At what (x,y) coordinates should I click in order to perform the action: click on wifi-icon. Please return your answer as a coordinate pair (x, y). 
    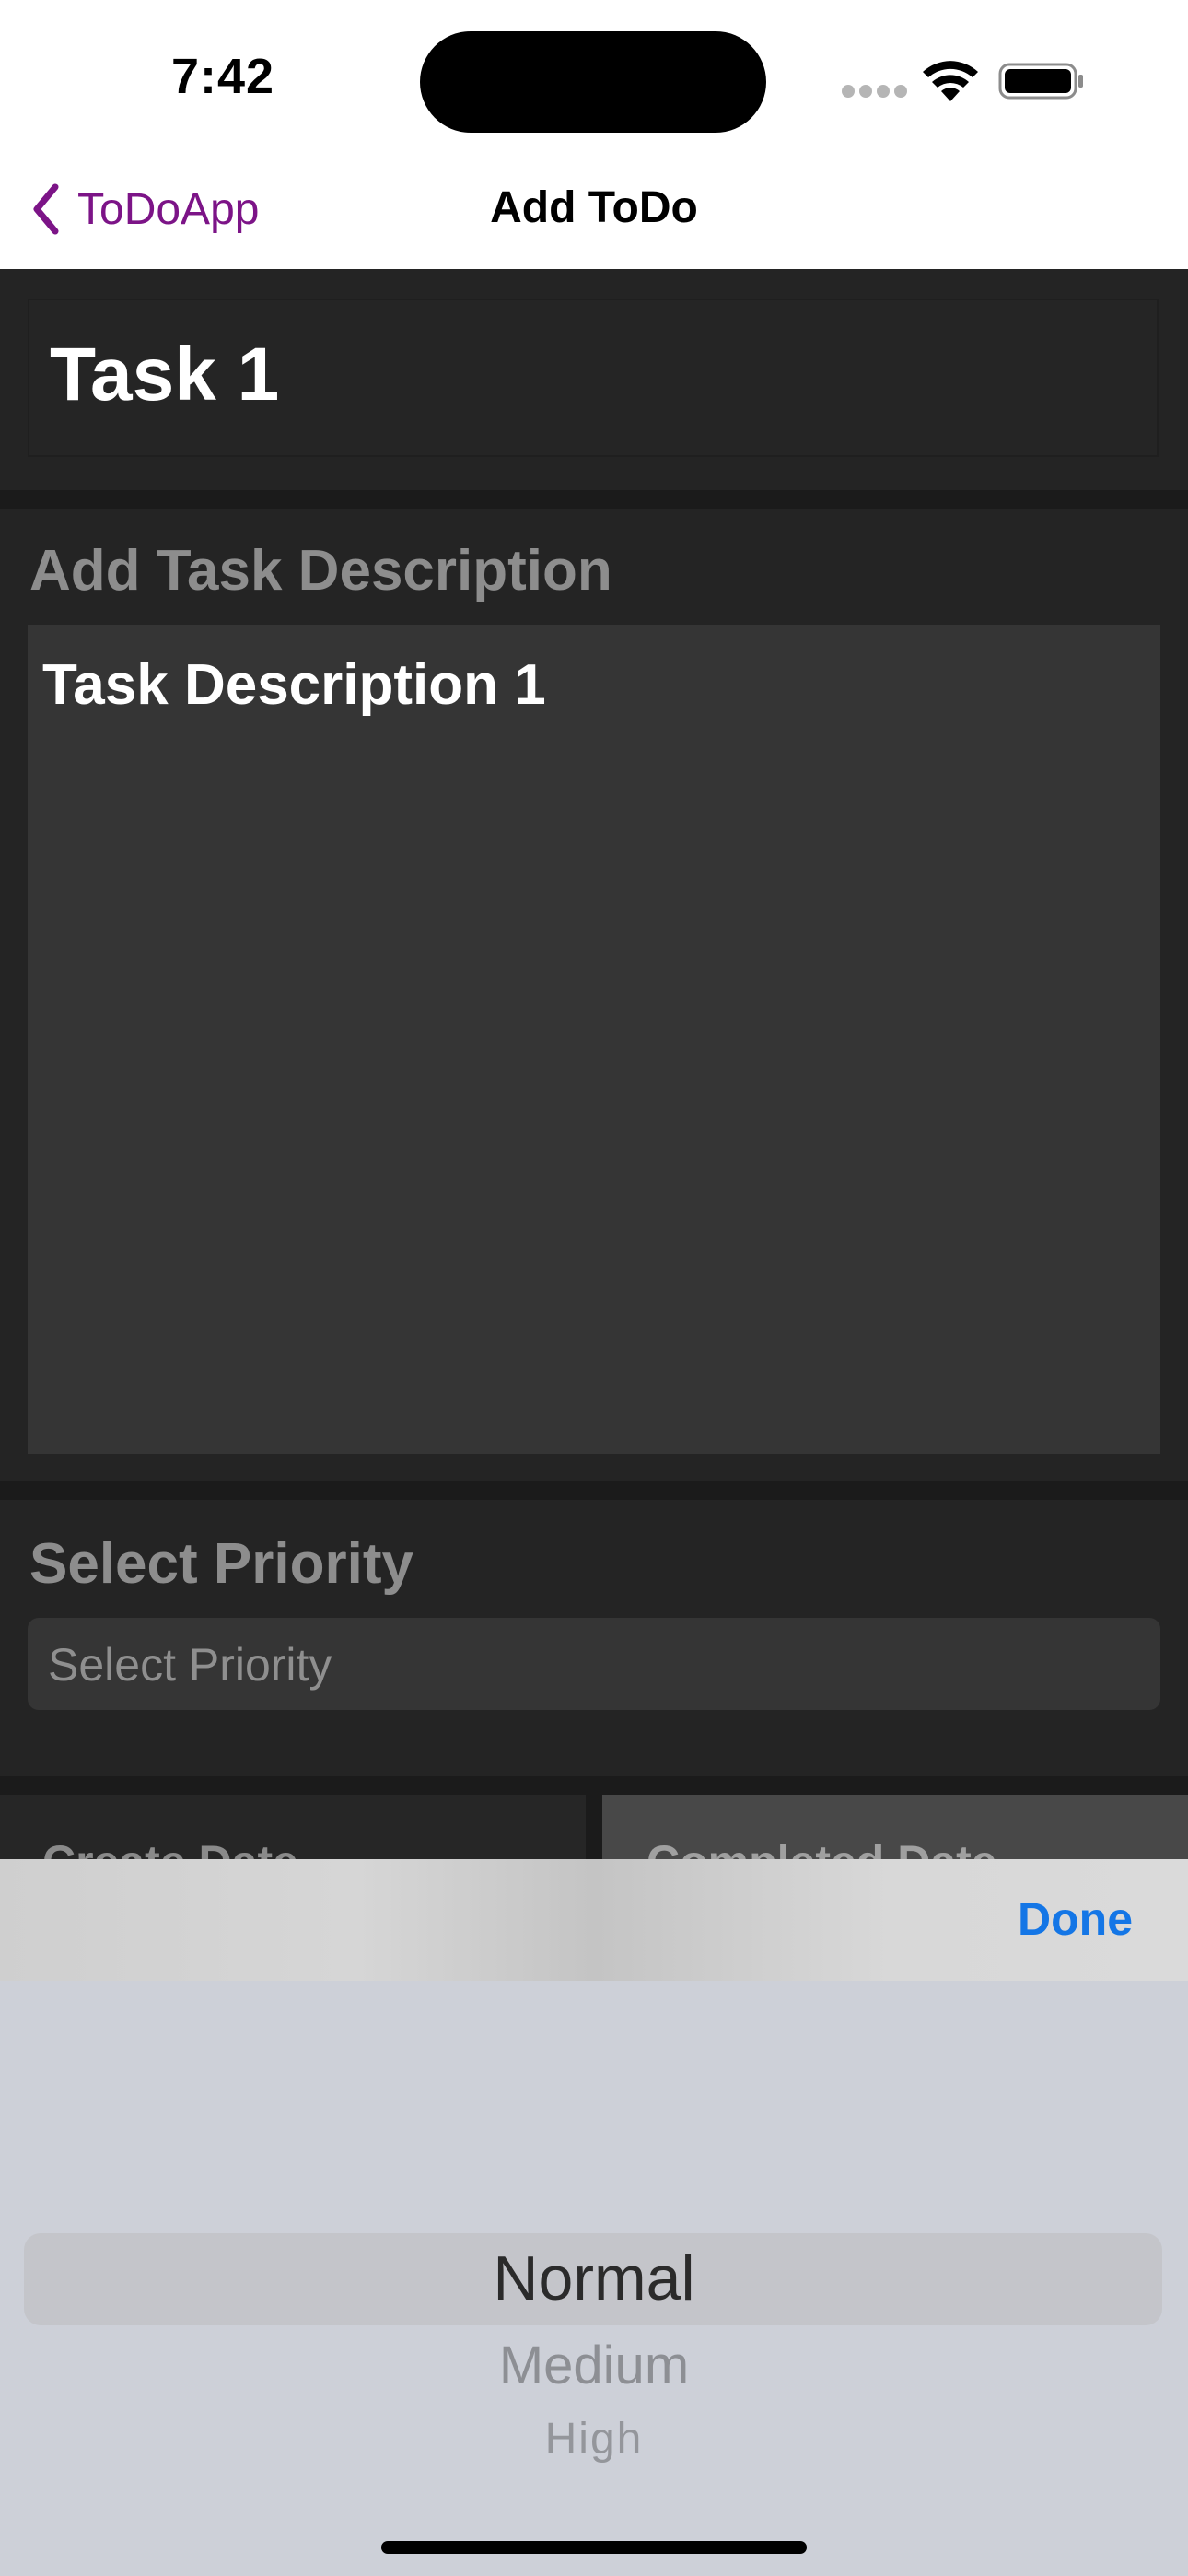
    Looking at the image, I should click on (951, 81).